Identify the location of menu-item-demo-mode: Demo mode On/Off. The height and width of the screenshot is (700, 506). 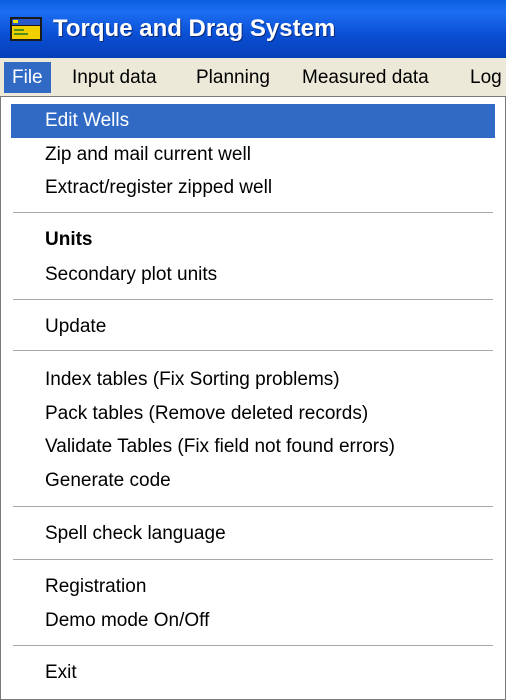
(253, 621).